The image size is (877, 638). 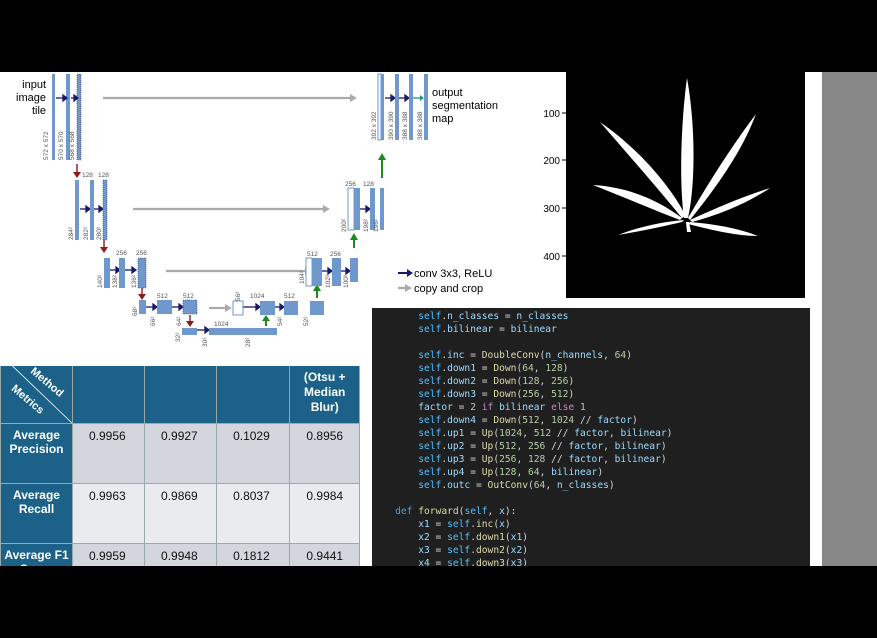 I want to click on row-label-recall: Average Recall, so click(x=36, y=513).